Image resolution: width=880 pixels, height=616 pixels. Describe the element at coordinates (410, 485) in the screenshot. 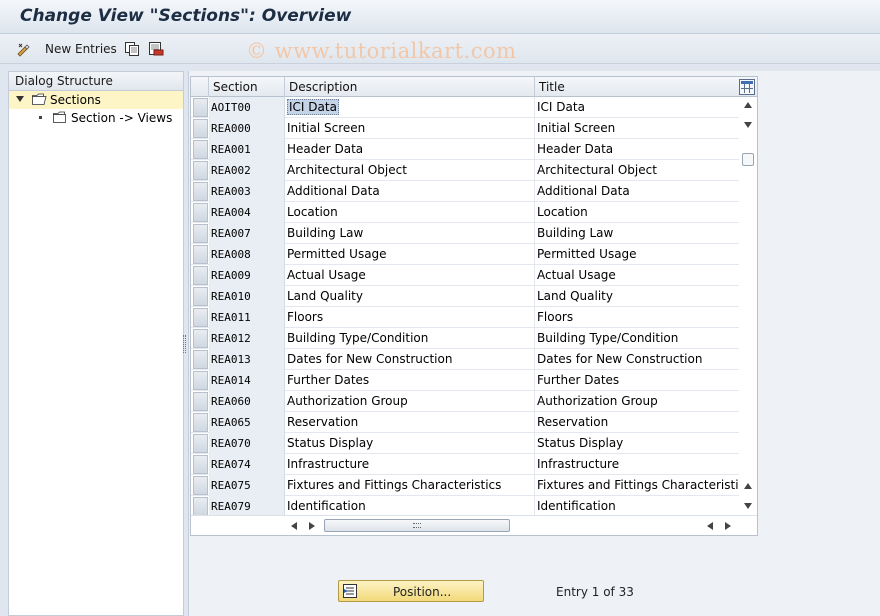

I see `cell-description: Fixtures and Fittings Characteristics` at that location.